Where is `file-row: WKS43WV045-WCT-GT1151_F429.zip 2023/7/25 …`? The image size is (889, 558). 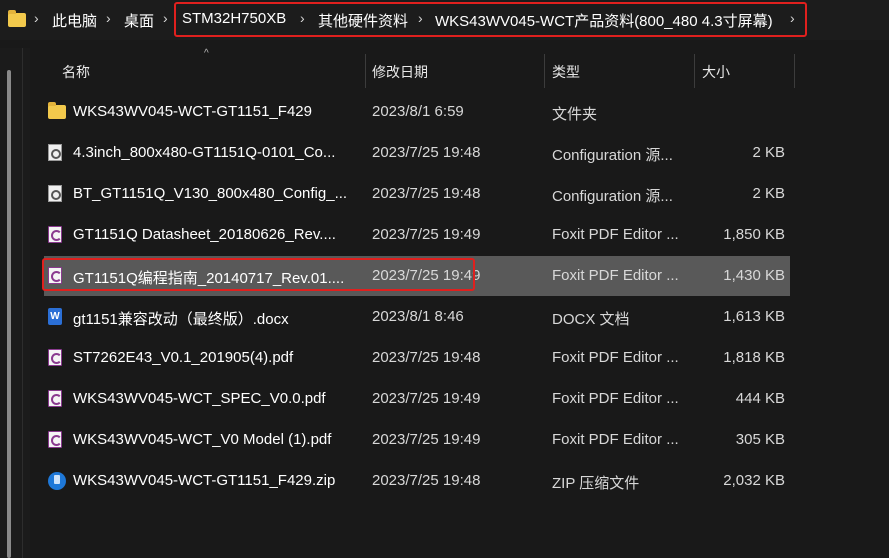 file-row: WKS43WV045-WCT-GT1151_F429.zip 2023/7/25 … is located at coordinates (417, 481).